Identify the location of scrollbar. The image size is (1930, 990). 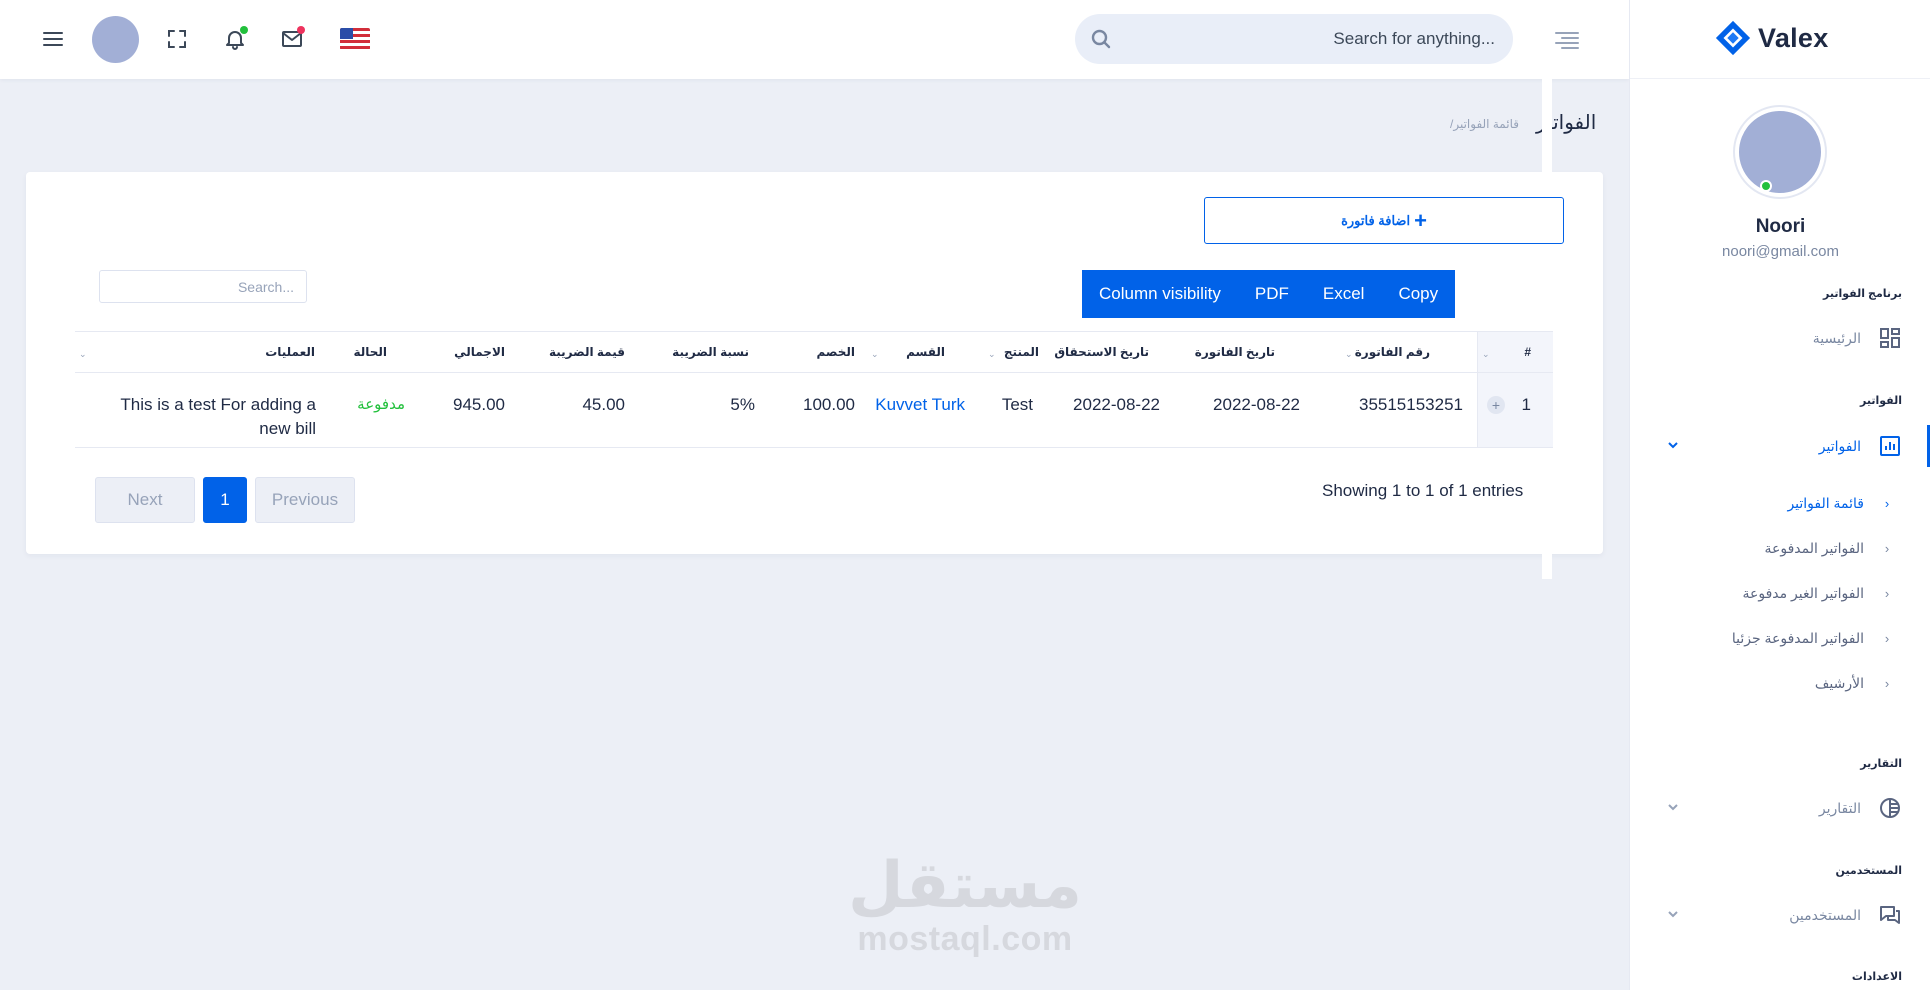
(1547, 329).